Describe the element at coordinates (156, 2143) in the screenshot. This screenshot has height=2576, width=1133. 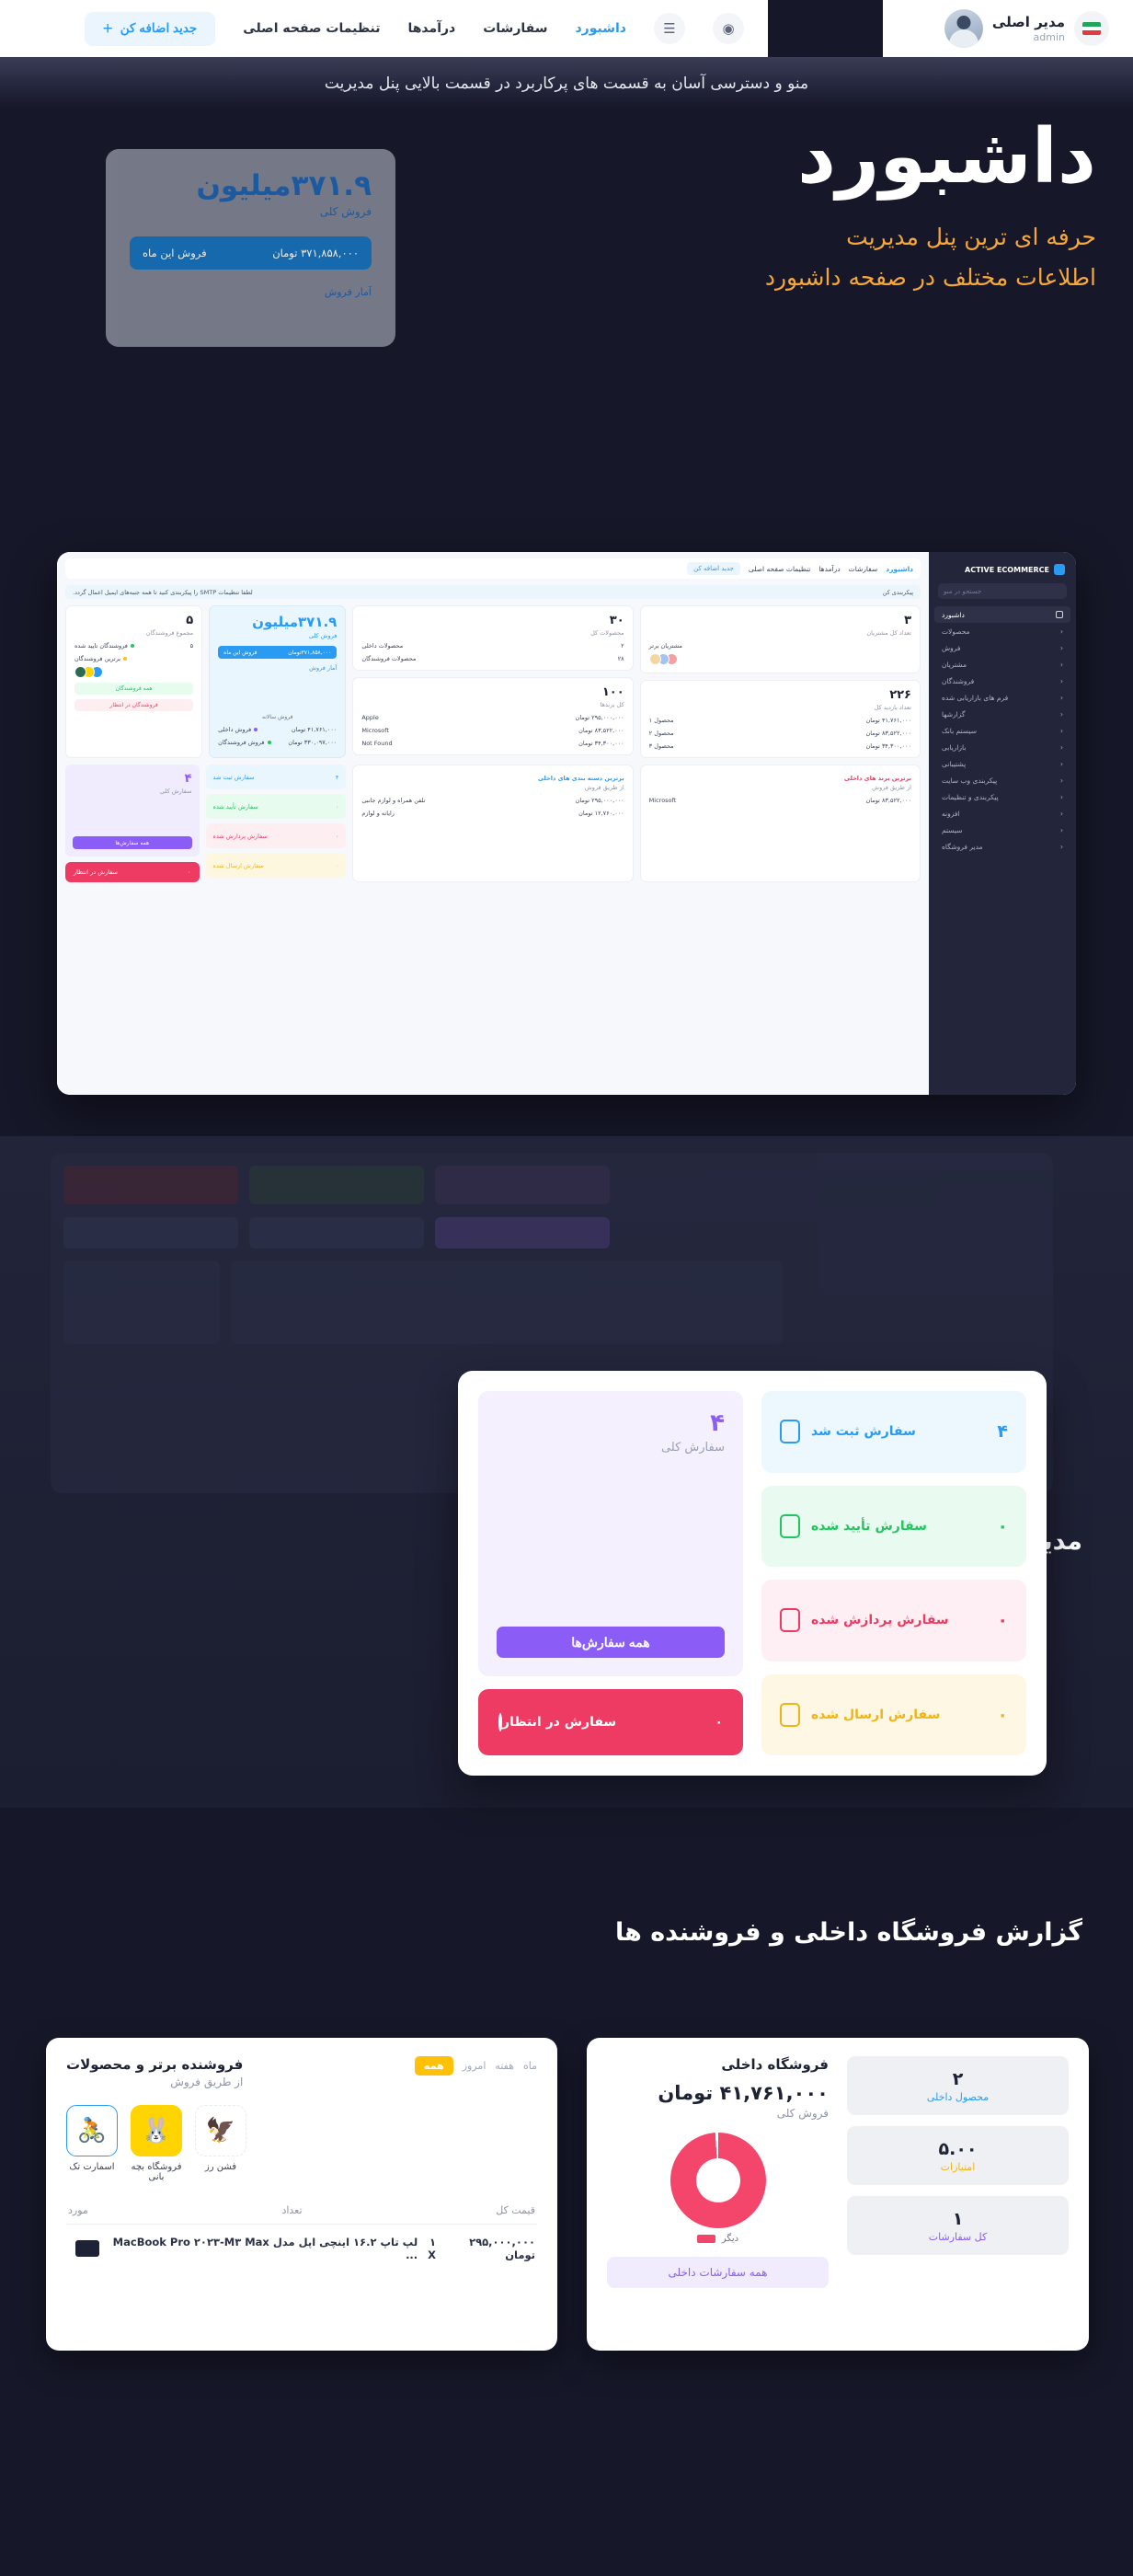
I see `brand-baby-shop: 🐰 فروشگاه بچه بانی` at that location.